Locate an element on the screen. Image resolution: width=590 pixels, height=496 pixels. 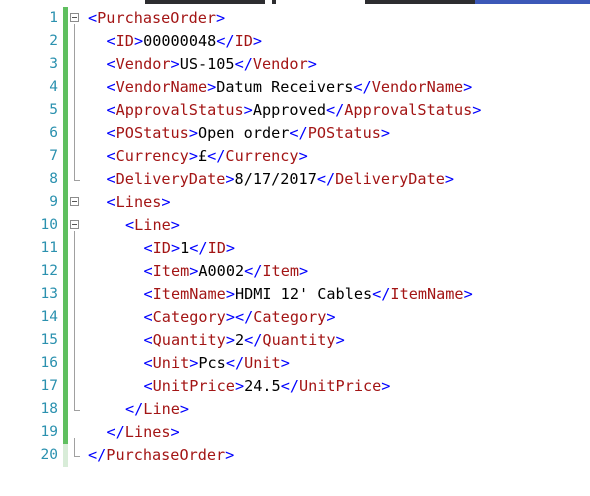
code-line: 18 </Line> is located at coordinates (295, 409).